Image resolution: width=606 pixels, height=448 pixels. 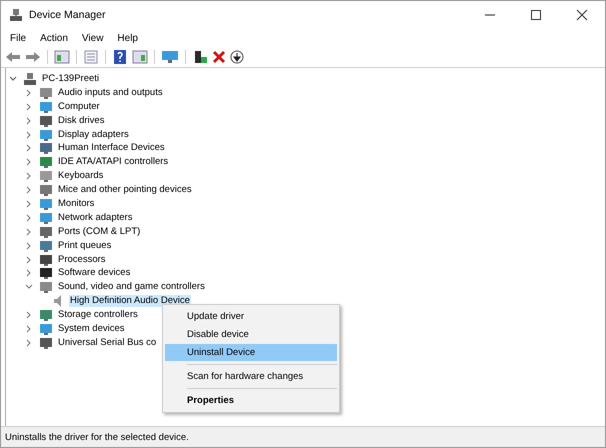 What do you see at coordinates (251, 316) in the screenshot?
I see `context-menu-item: Update driver` at bounding box center [251, 316].